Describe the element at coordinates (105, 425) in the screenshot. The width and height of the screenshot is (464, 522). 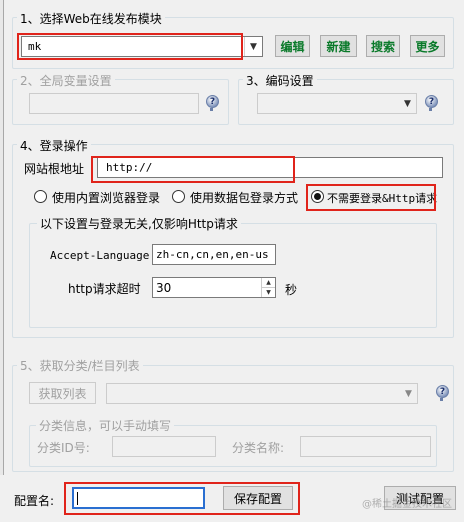
I see `manual-category-title: 分类信息，可以手动填写` at that location.